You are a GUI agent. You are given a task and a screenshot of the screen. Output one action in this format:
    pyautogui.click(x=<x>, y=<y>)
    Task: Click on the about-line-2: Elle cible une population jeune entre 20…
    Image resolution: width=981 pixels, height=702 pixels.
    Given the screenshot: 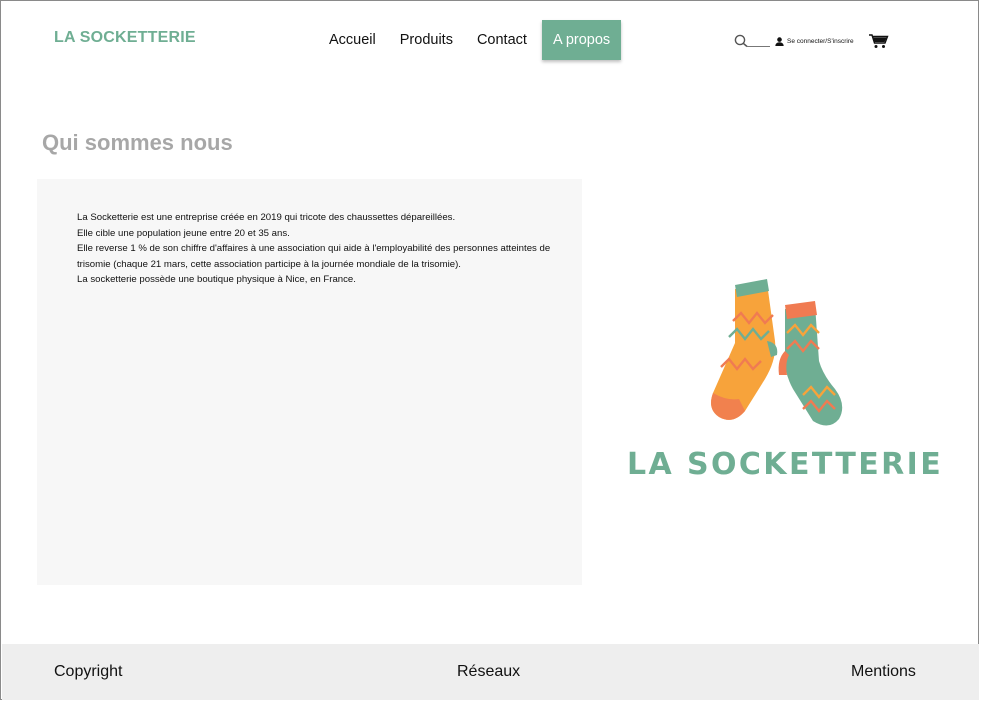 What is the action you would take?
    pyautogui.click(x=183, y=233)
    